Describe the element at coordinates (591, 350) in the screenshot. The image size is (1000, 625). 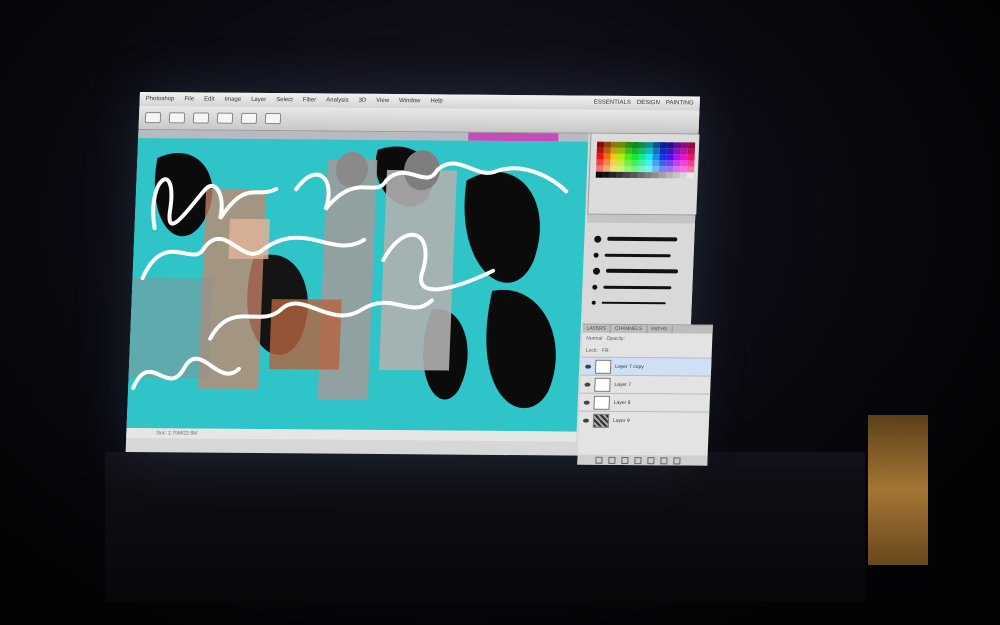
I see `lock-label: Lock:` at that location.